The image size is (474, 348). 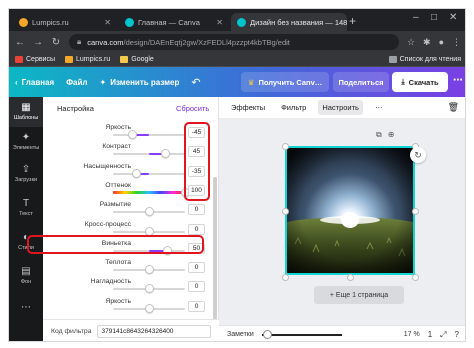 I want to click on rail-label: Шаблоны, so click(x=26, y=118).